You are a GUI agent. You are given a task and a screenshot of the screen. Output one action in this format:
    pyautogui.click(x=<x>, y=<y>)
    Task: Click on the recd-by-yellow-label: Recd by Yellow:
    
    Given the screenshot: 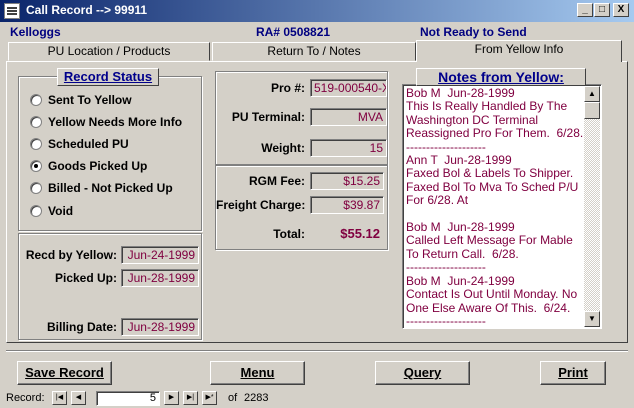 What is the action you would take?
    pyautogui.click(x=71, y=255)
    